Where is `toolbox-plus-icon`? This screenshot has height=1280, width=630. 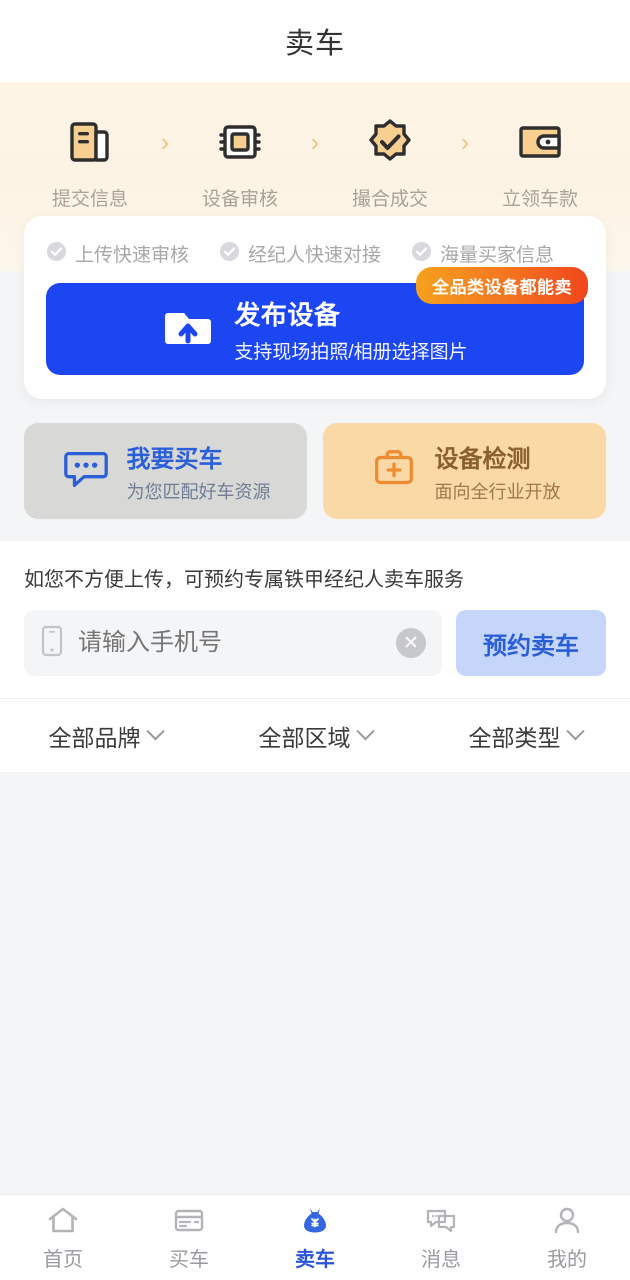
toolbox-plus-icon is located at coordinates (394, 471).